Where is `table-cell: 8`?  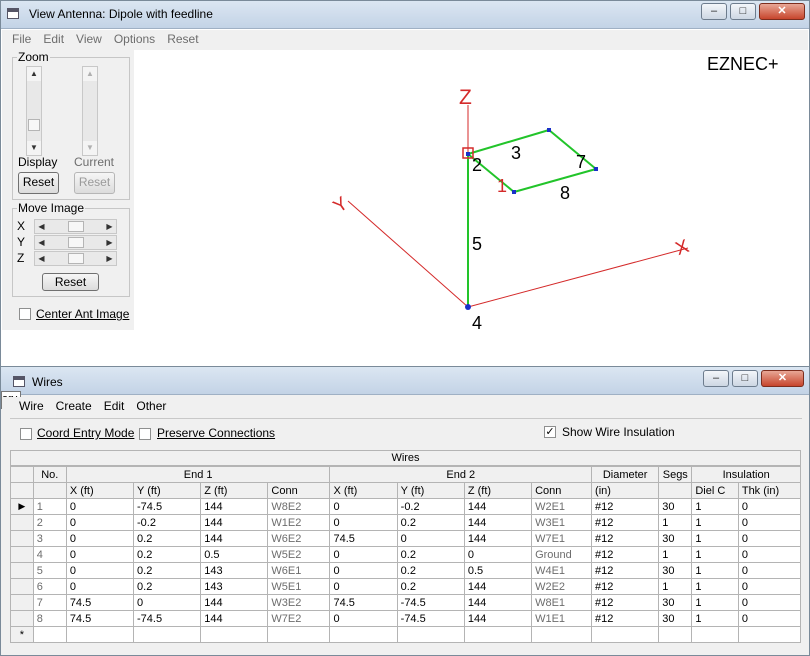
table-cell: 8 is located at coordinates (49, 618).